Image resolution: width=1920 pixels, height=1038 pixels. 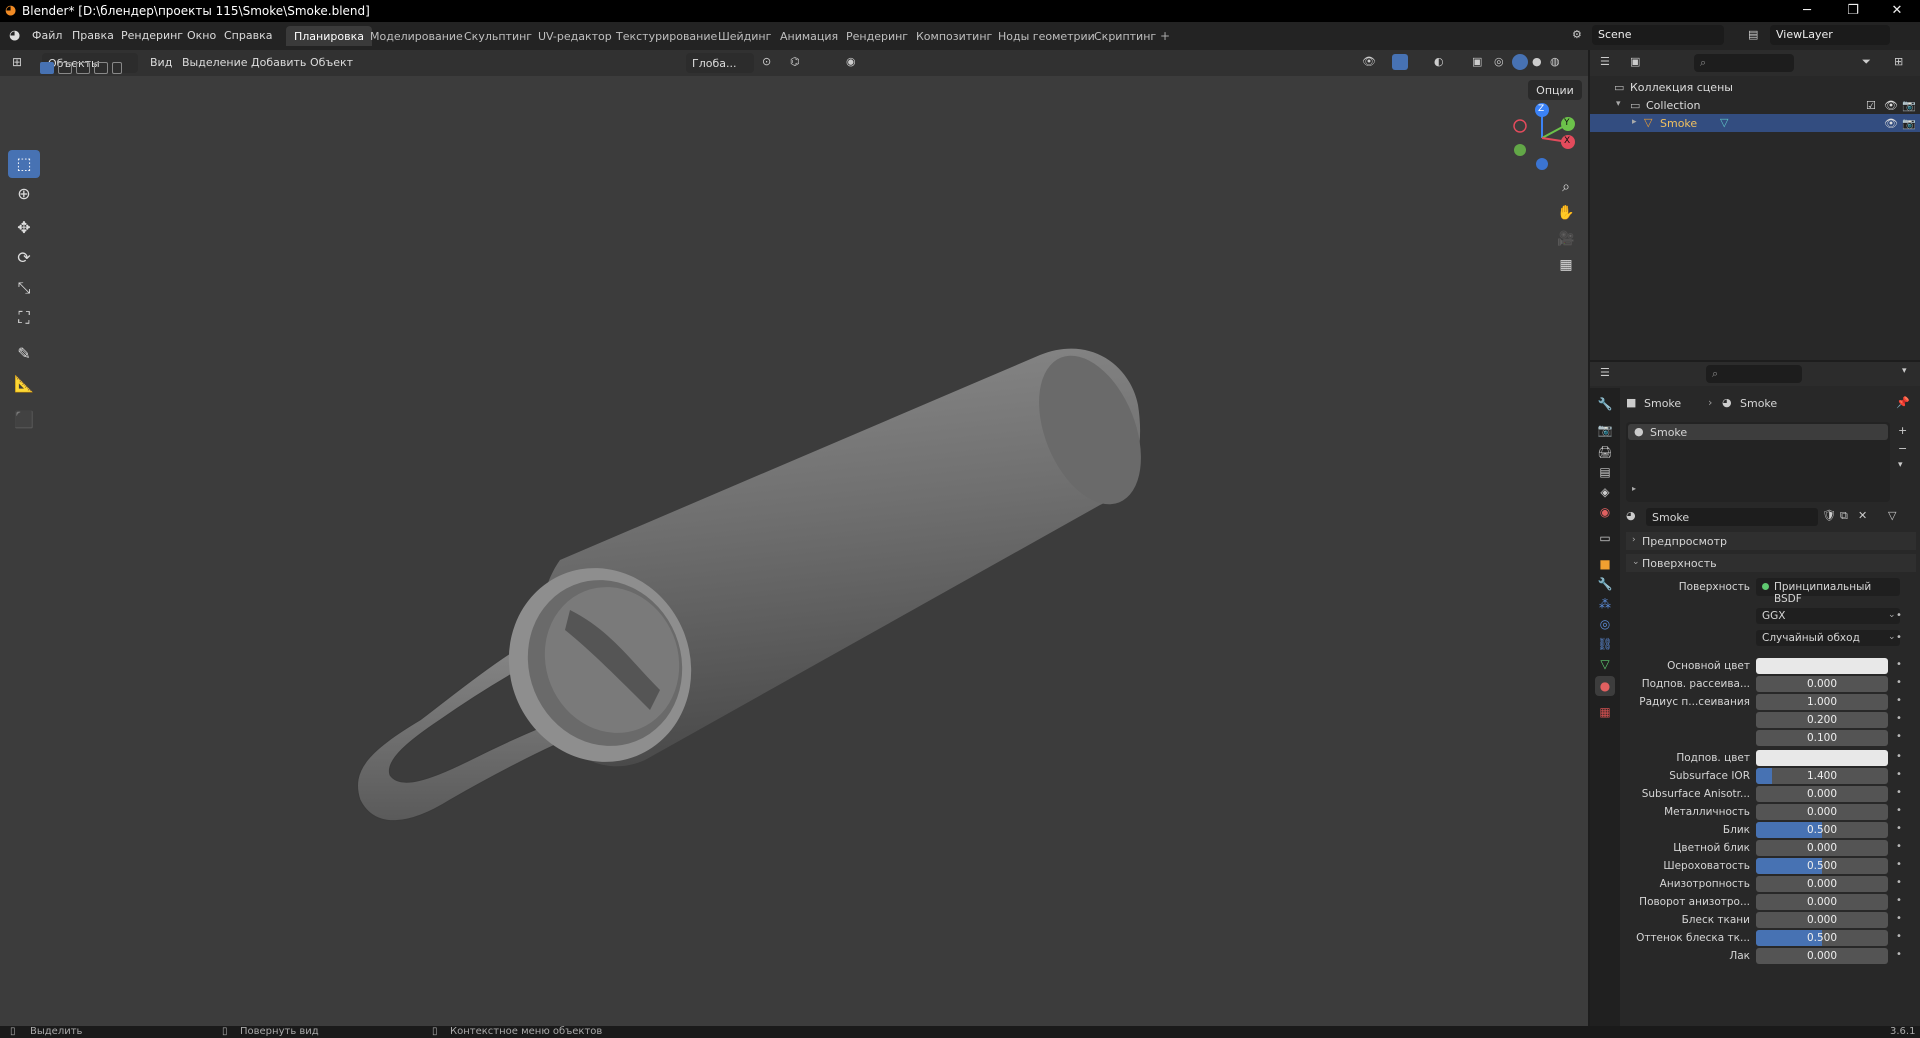 What do you see at coordinates (1871, 105) in the screenshot?
I see `exclude-checkbox-icon: ☑` at bounding box center [1871, 105].